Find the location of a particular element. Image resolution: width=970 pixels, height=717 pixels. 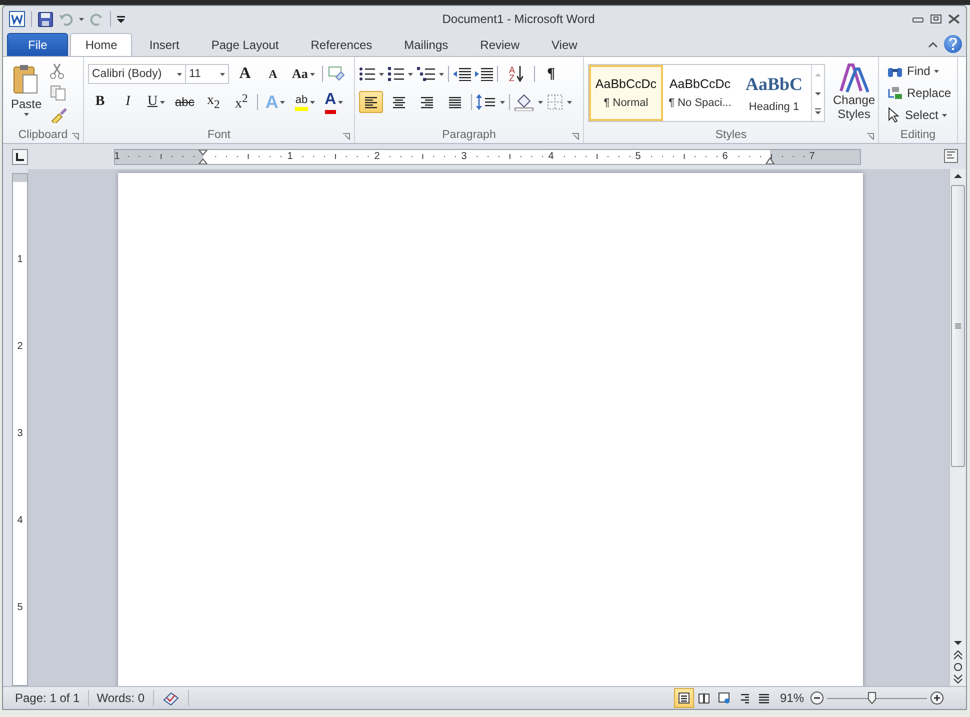

shrink-font-button: A is located at coordinates (273, 74).